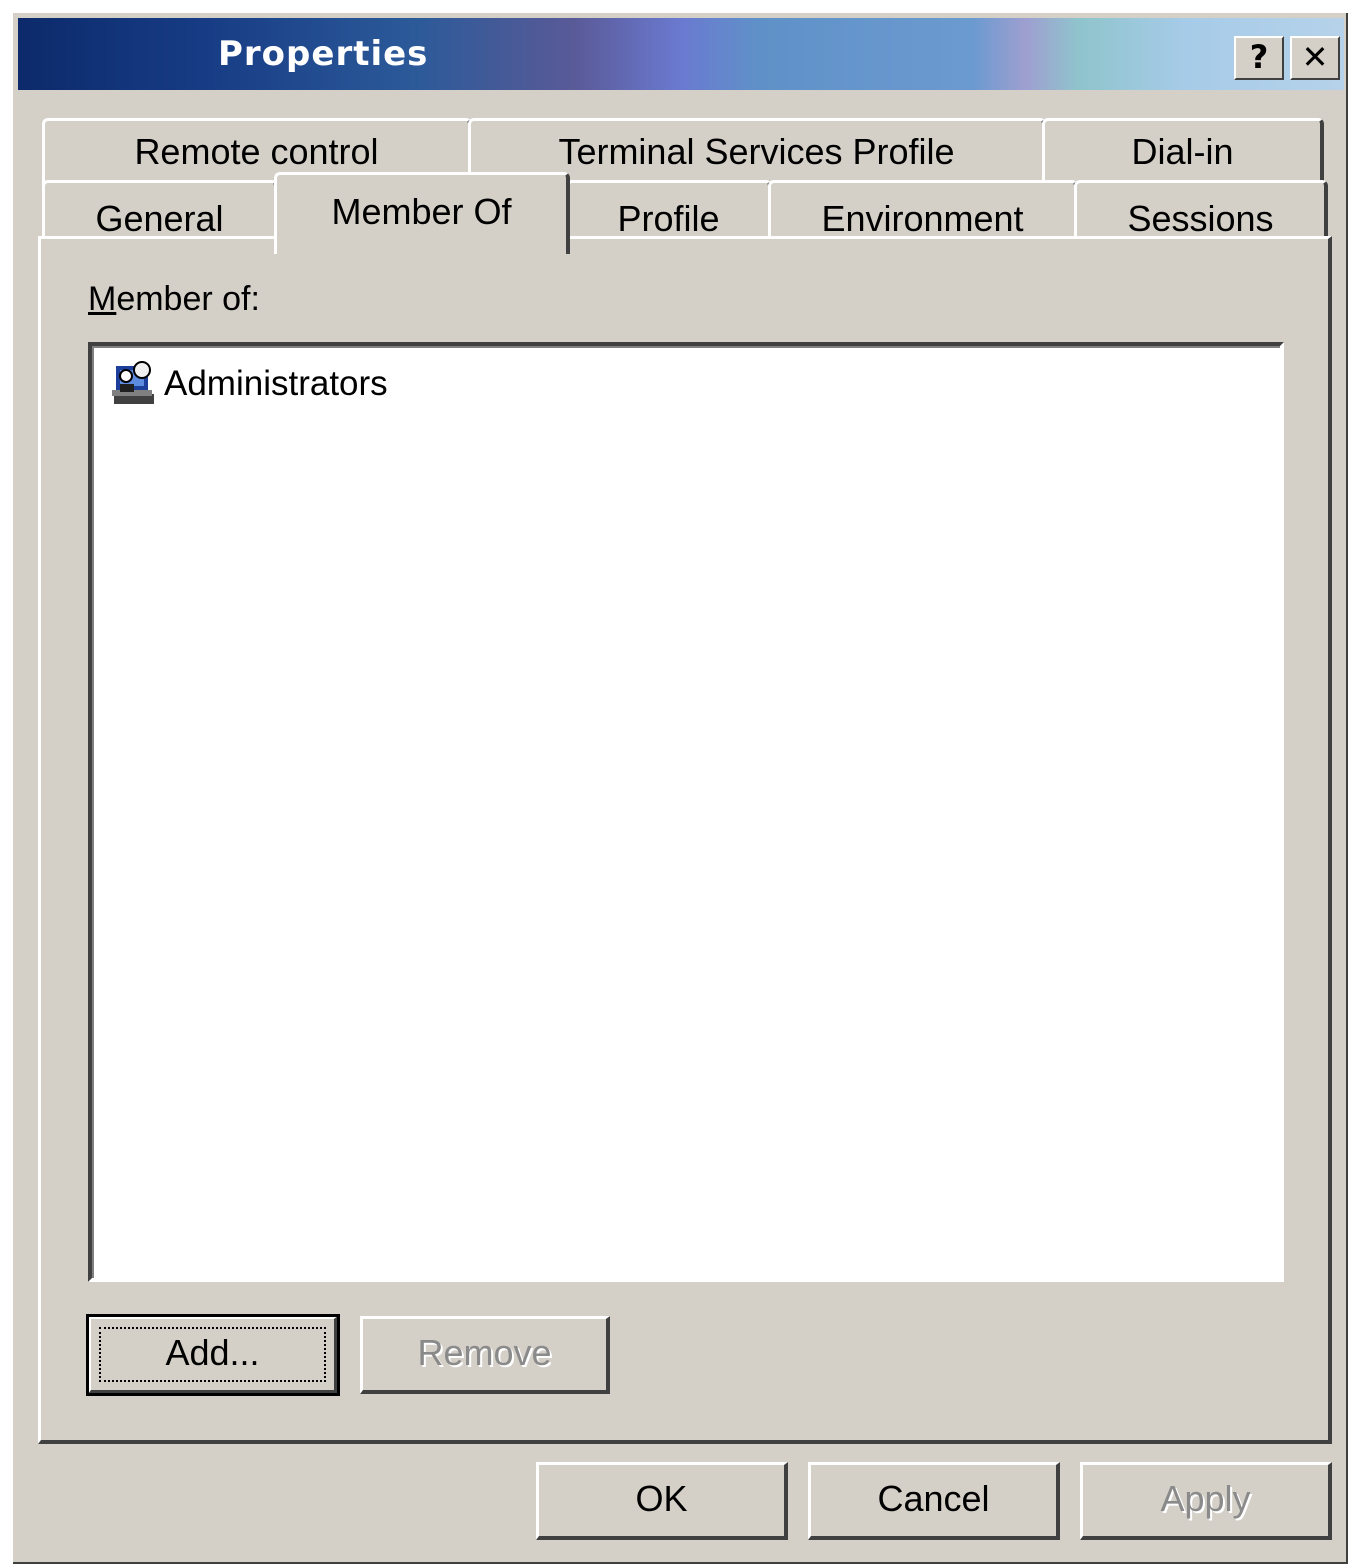 The image size is (1349, 1568). I want to click on list-item: Administrators, so click(248, 384).